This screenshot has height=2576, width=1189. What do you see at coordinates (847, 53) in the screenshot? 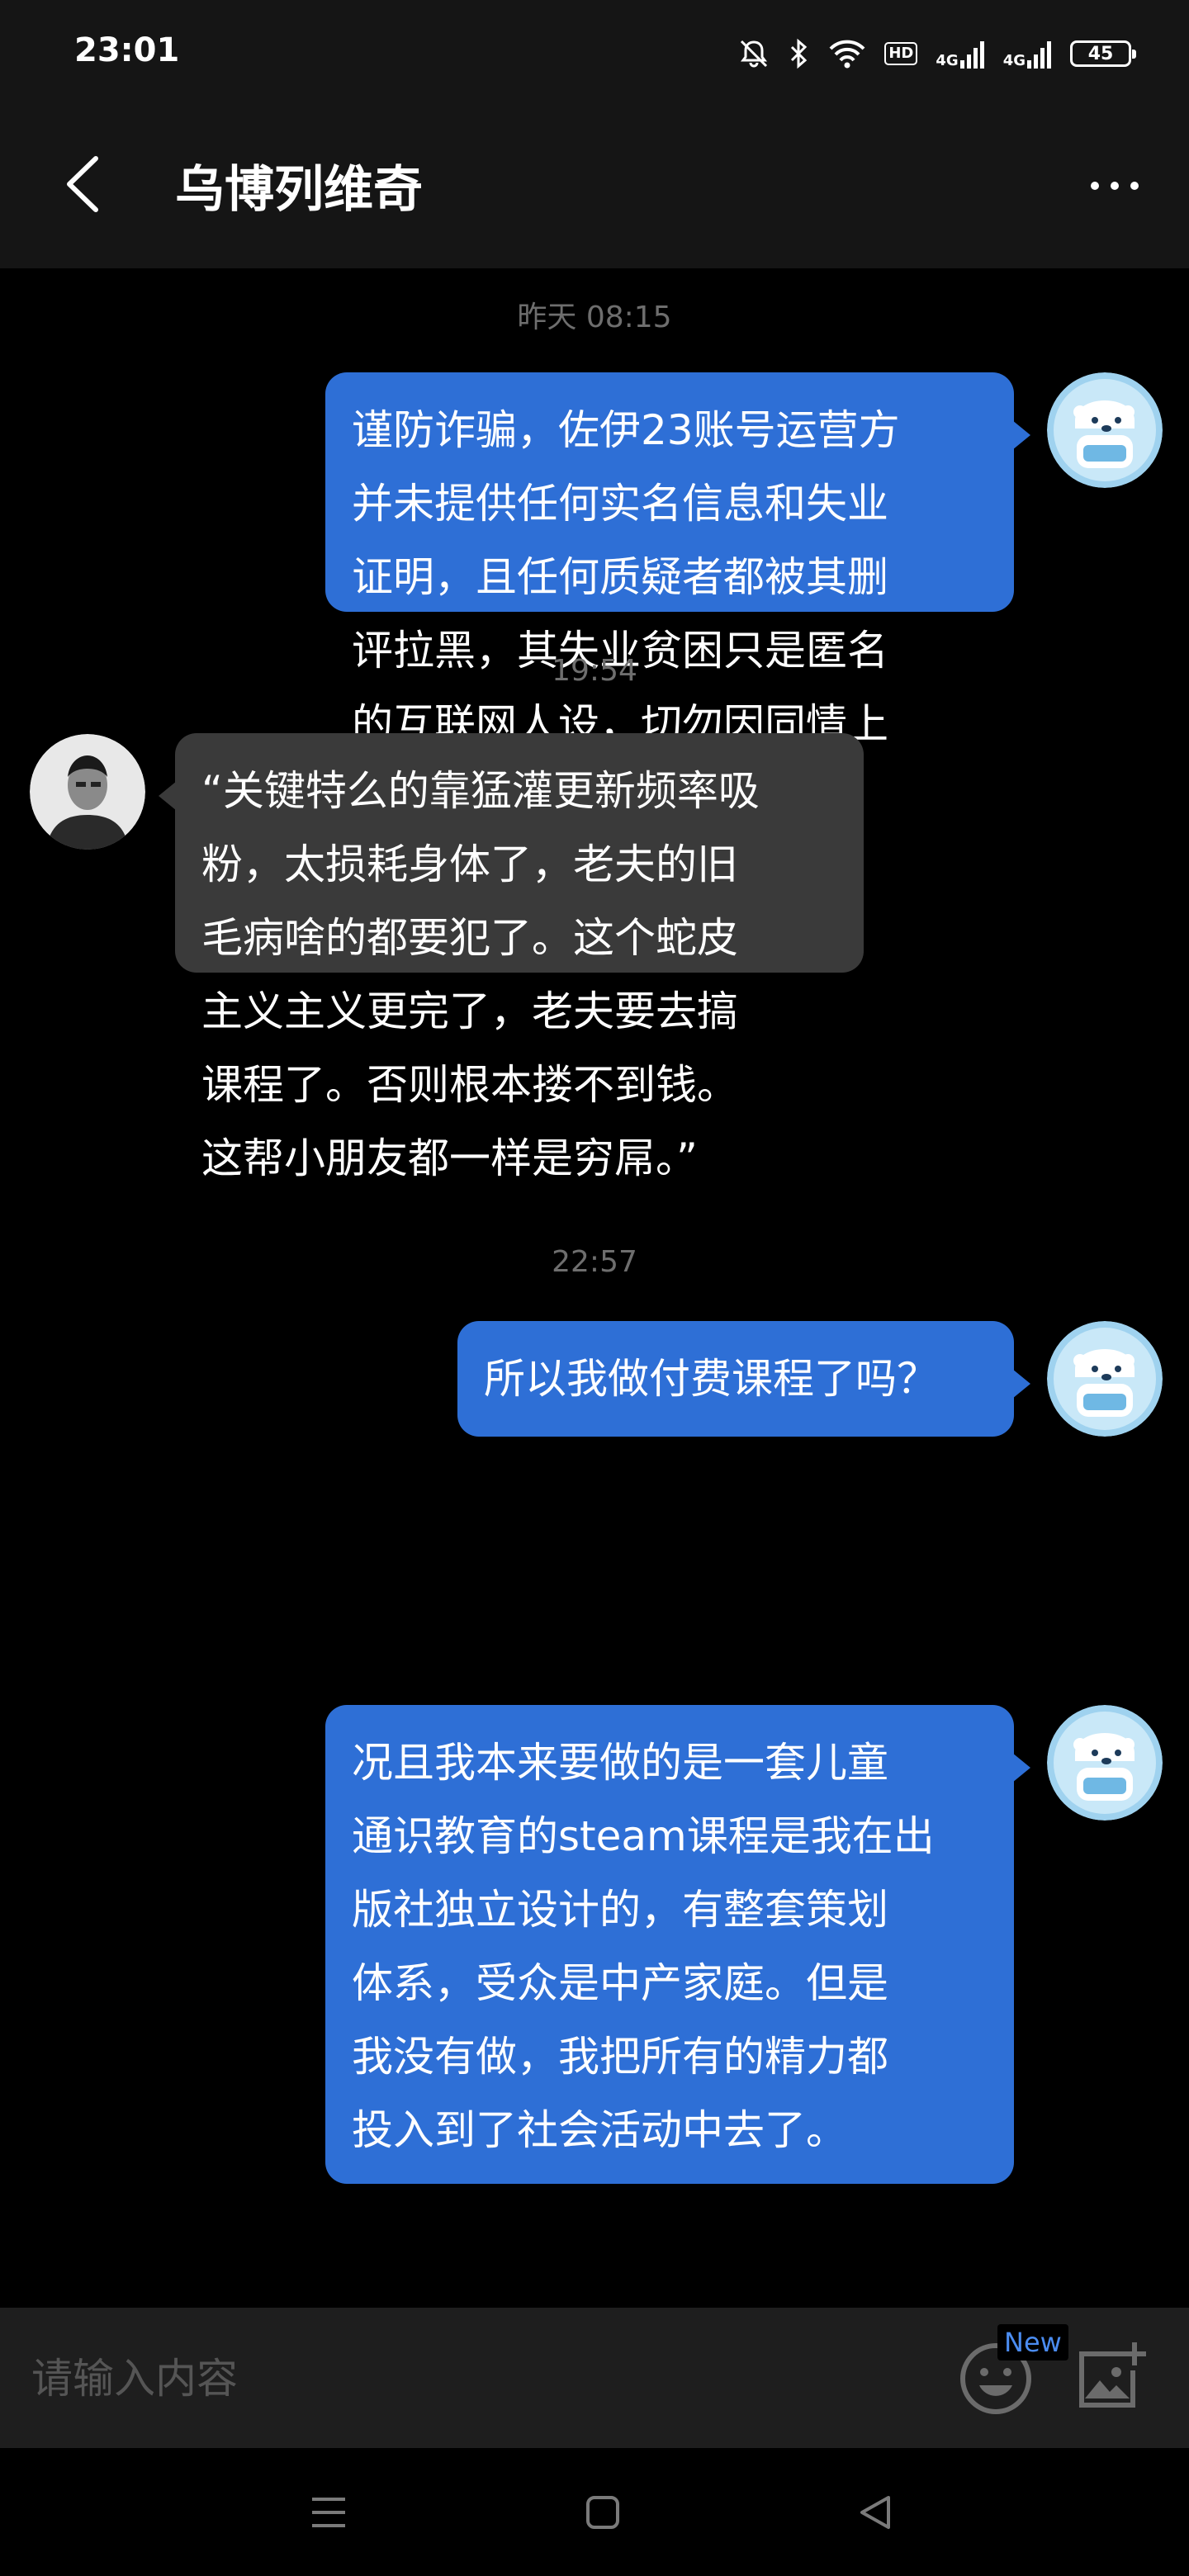
I see `wifi-icon` at bounding box center [847, 53].